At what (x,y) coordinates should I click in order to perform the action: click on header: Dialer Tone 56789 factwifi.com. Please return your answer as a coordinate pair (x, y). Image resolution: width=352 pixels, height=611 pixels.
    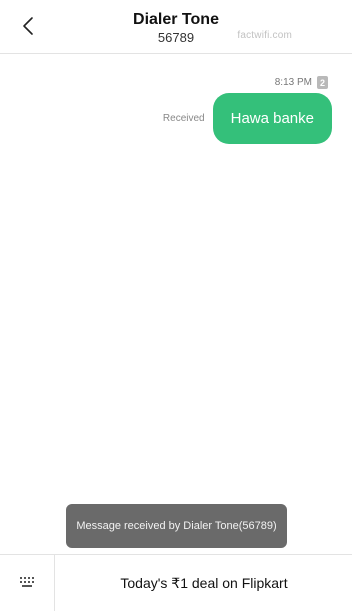
    Looking at the image, I should click on (176, 27).